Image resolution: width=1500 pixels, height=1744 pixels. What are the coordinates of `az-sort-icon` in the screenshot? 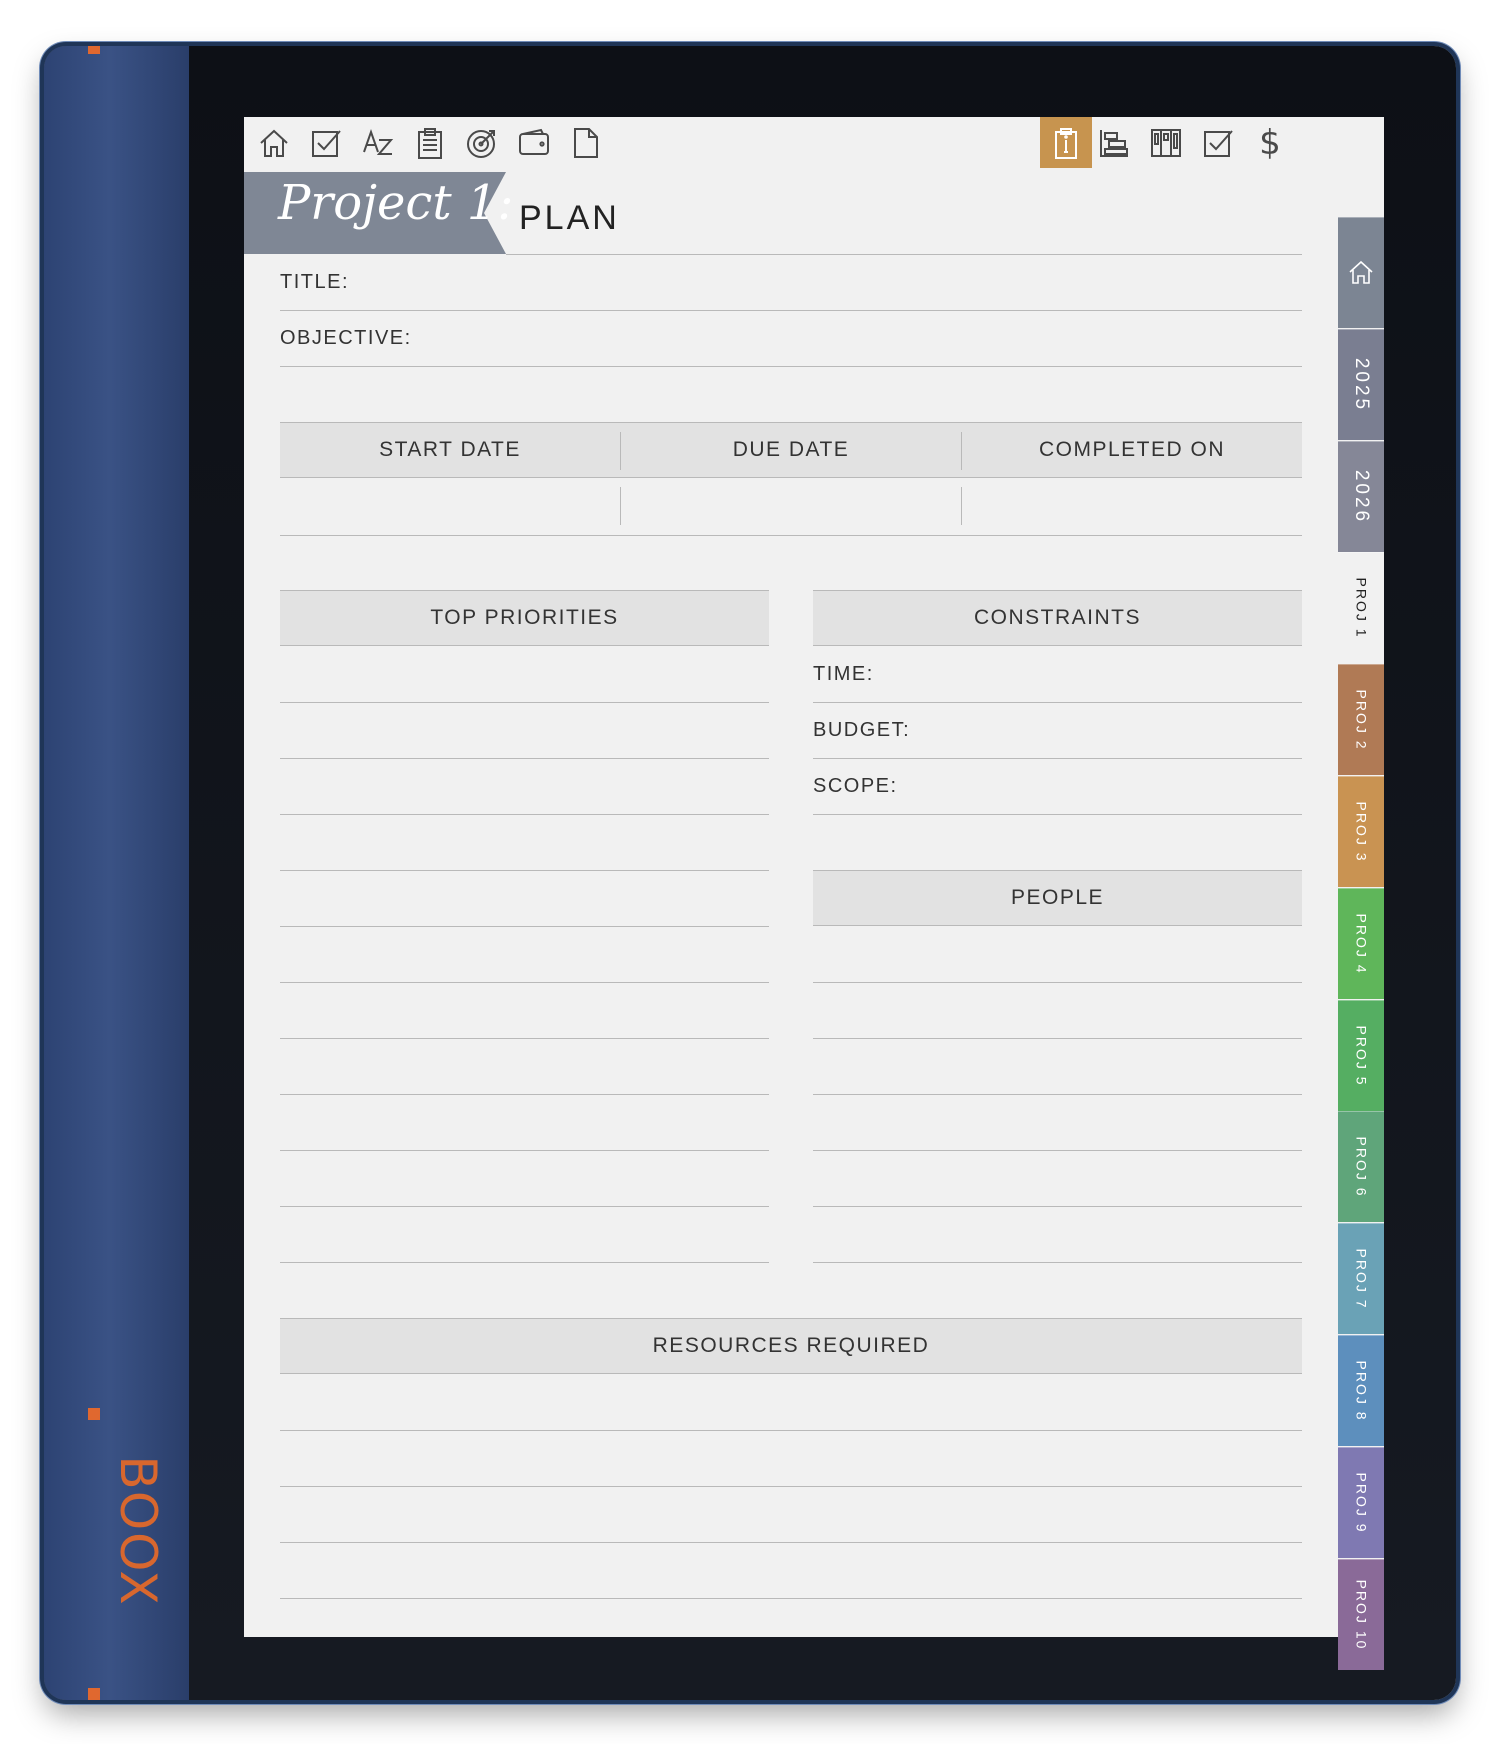 It's located at (378, 143).